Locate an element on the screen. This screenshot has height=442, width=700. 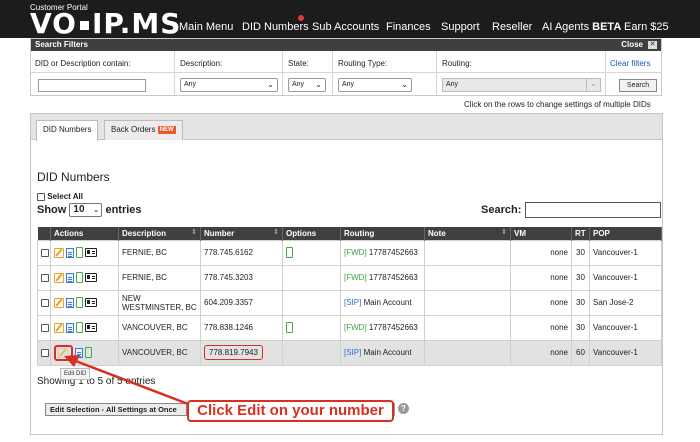
nav-finances: Finances is located at coordinates (408, 27).